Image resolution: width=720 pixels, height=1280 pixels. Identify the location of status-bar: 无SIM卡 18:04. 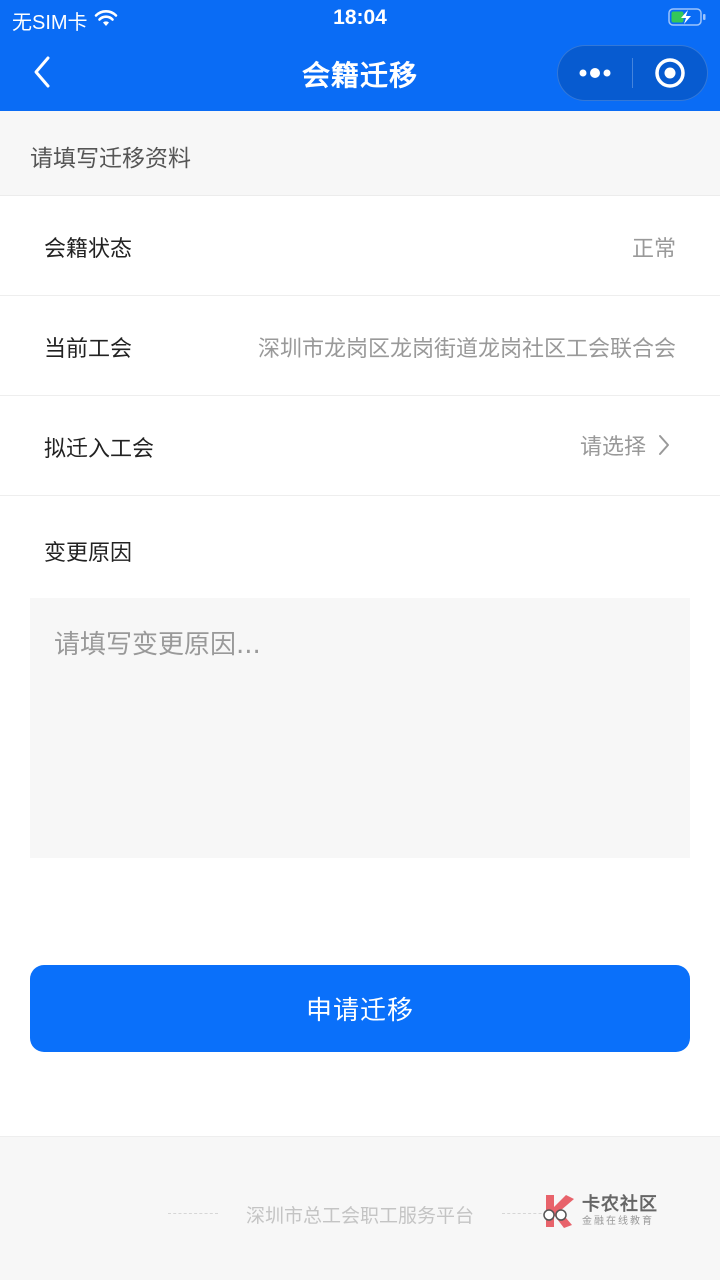
(360, 18).